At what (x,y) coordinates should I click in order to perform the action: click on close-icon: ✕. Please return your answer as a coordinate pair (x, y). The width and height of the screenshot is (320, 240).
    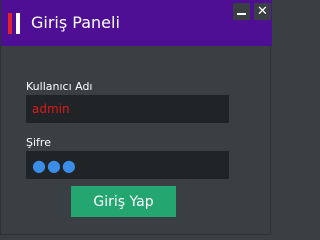
    Looking at the image, I should click on (262, 11).